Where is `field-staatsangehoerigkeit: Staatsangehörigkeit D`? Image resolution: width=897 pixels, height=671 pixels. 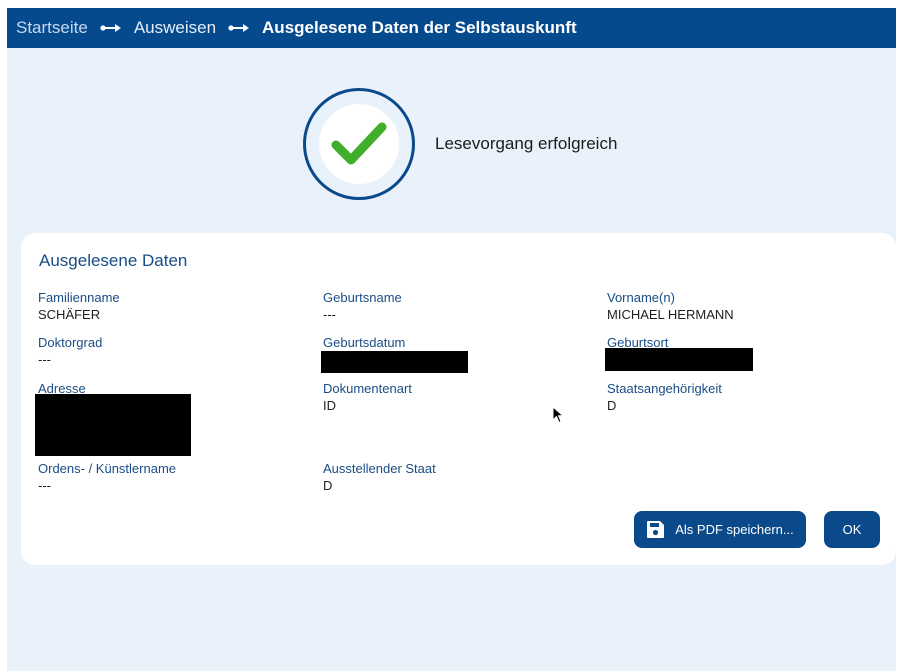
field-staatsangehoerigkeit: Staatsangehörigkeit D is located at coordinates (664, 397).